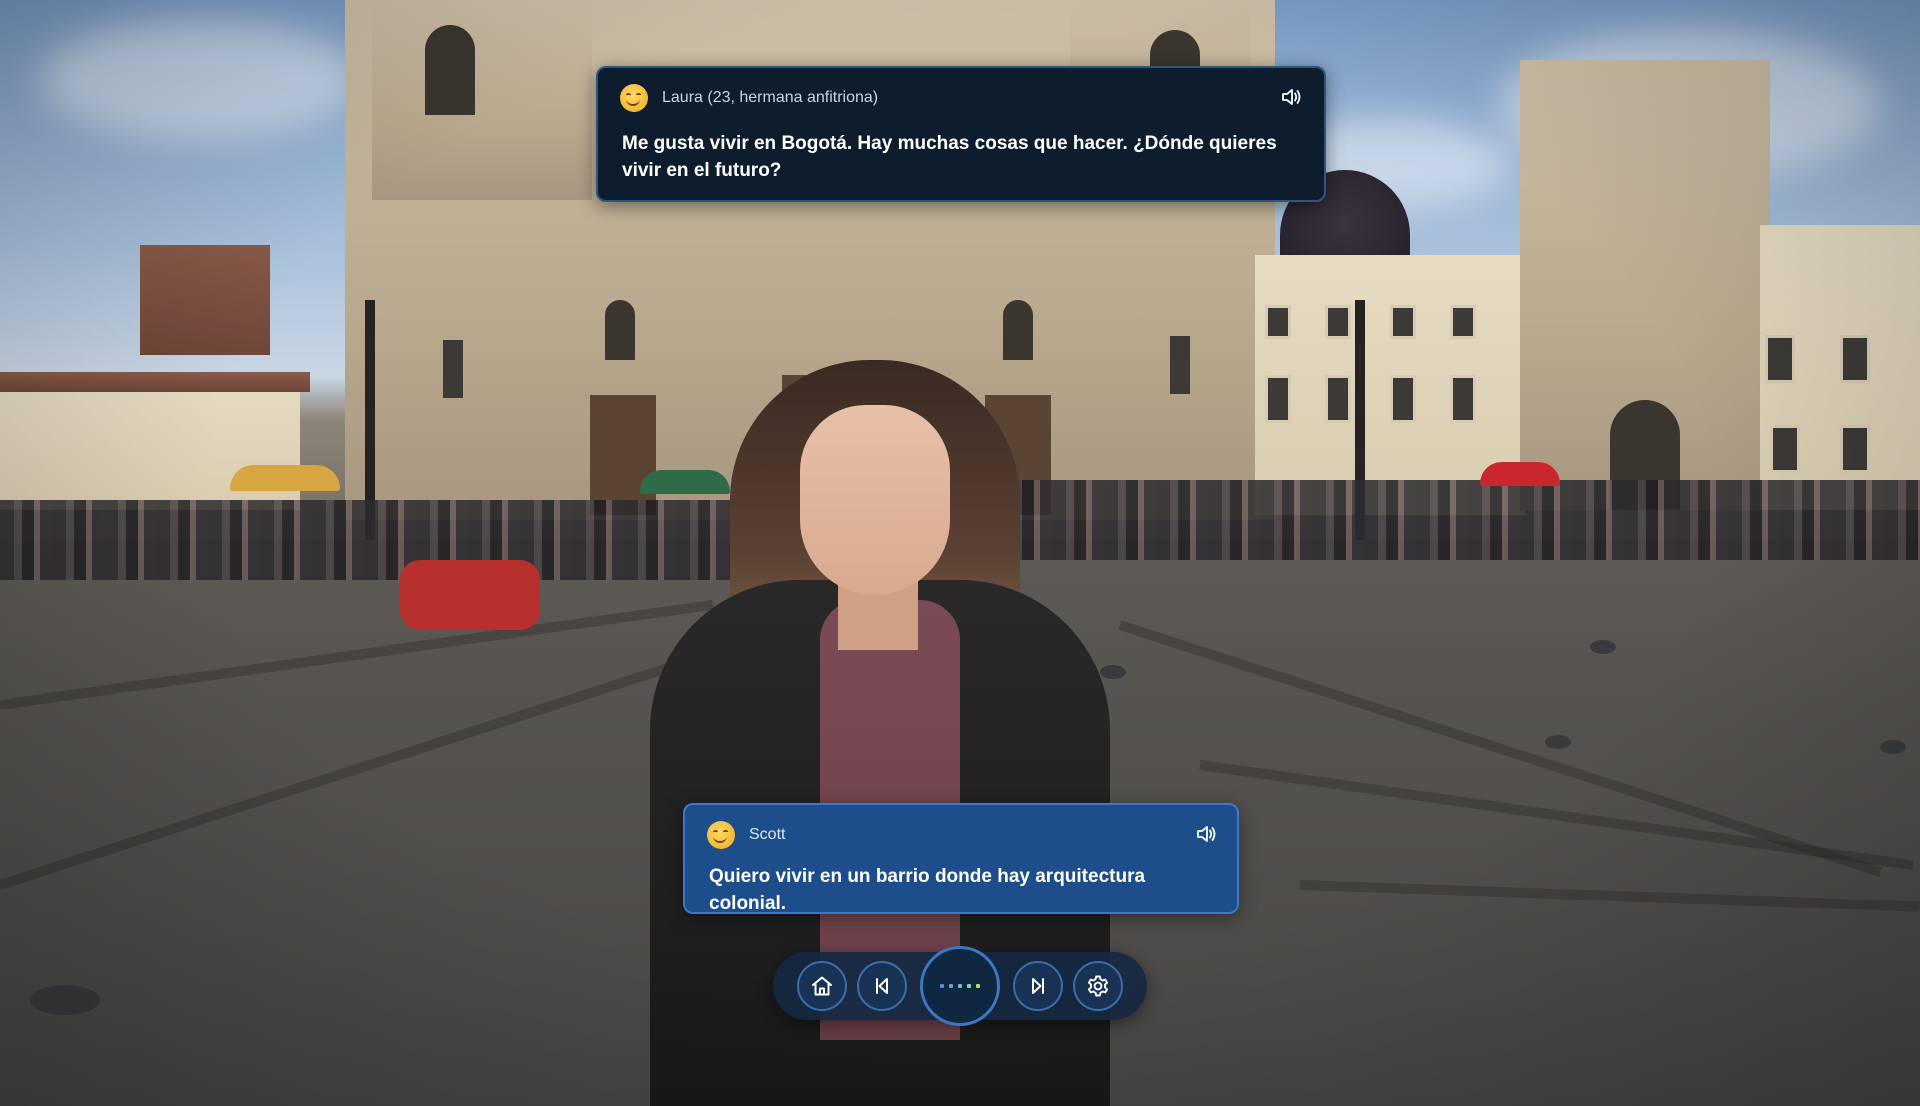 The image size is (1920, 1106). I want to click on audio-dots-icon, so click(960, 986).